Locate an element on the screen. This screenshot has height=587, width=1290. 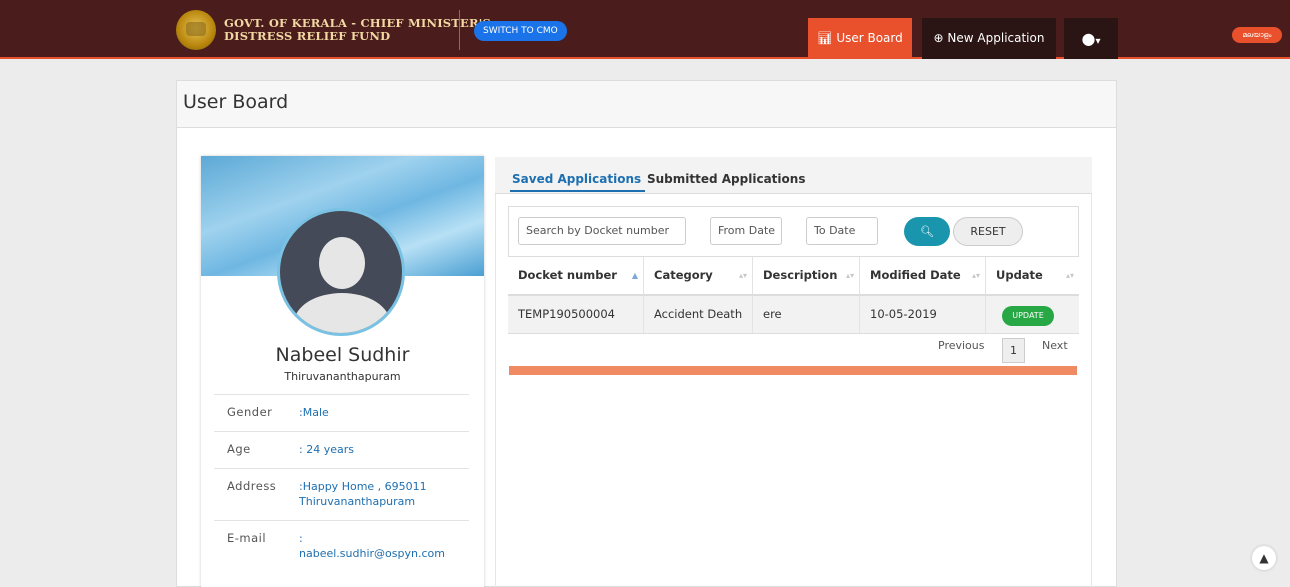
reset-button: RESET is located at coordinates (988, 231).